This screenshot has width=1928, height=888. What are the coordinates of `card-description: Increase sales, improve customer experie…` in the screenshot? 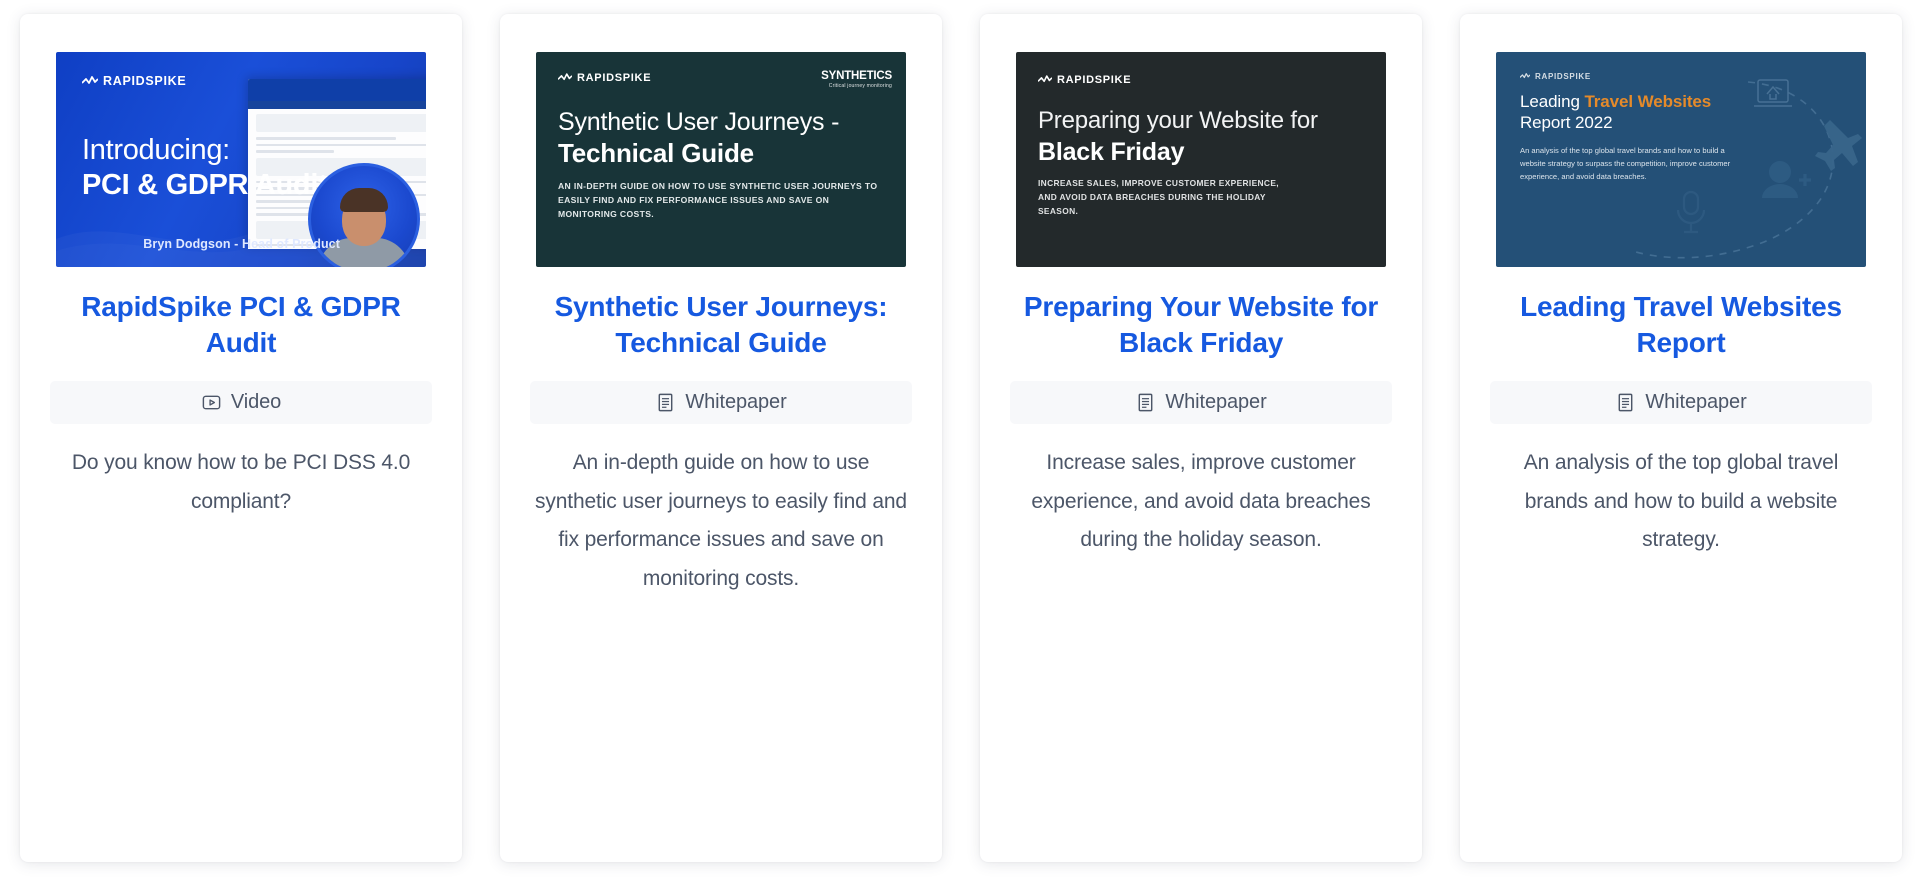 It's located at (1201, 501).